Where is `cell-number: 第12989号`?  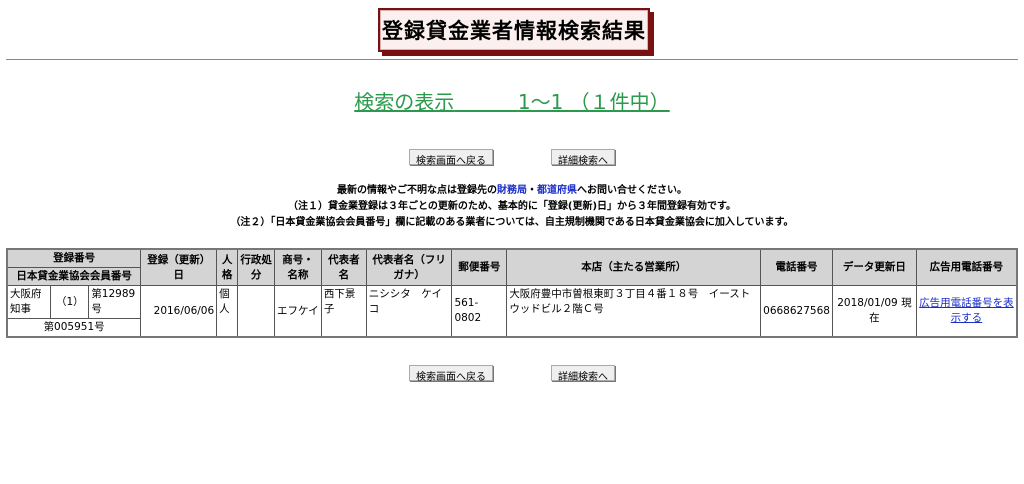 cell-number: 第12989号 is located at coordinates (115, 302).